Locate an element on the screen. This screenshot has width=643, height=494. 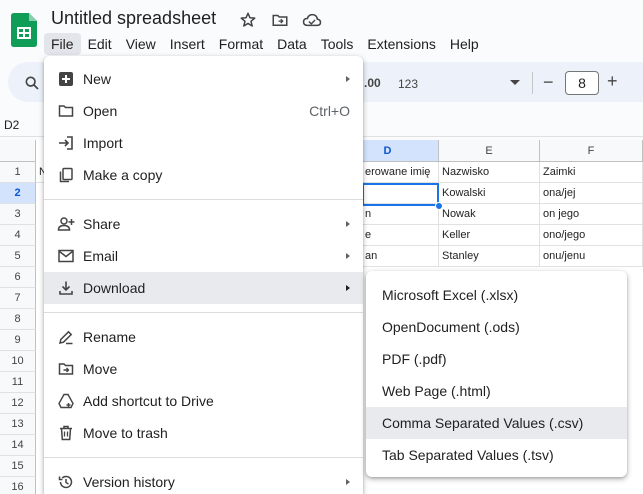
file-menu-item-move-to-trash: Move to trash is located at coordinates (203, 433).